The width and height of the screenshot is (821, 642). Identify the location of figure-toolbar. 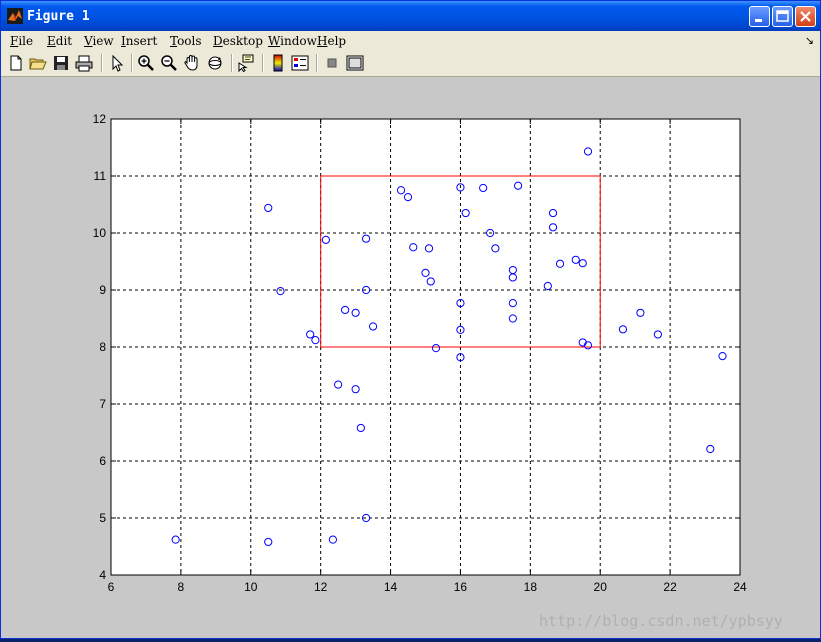
(410, 64).